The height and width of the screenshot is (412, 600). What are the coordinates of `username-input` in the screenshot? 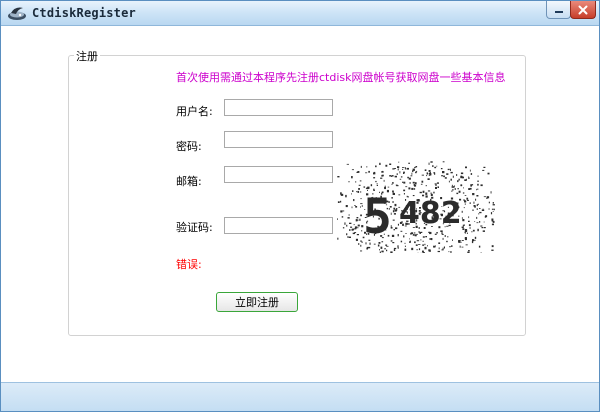 It's located at (278, 107).